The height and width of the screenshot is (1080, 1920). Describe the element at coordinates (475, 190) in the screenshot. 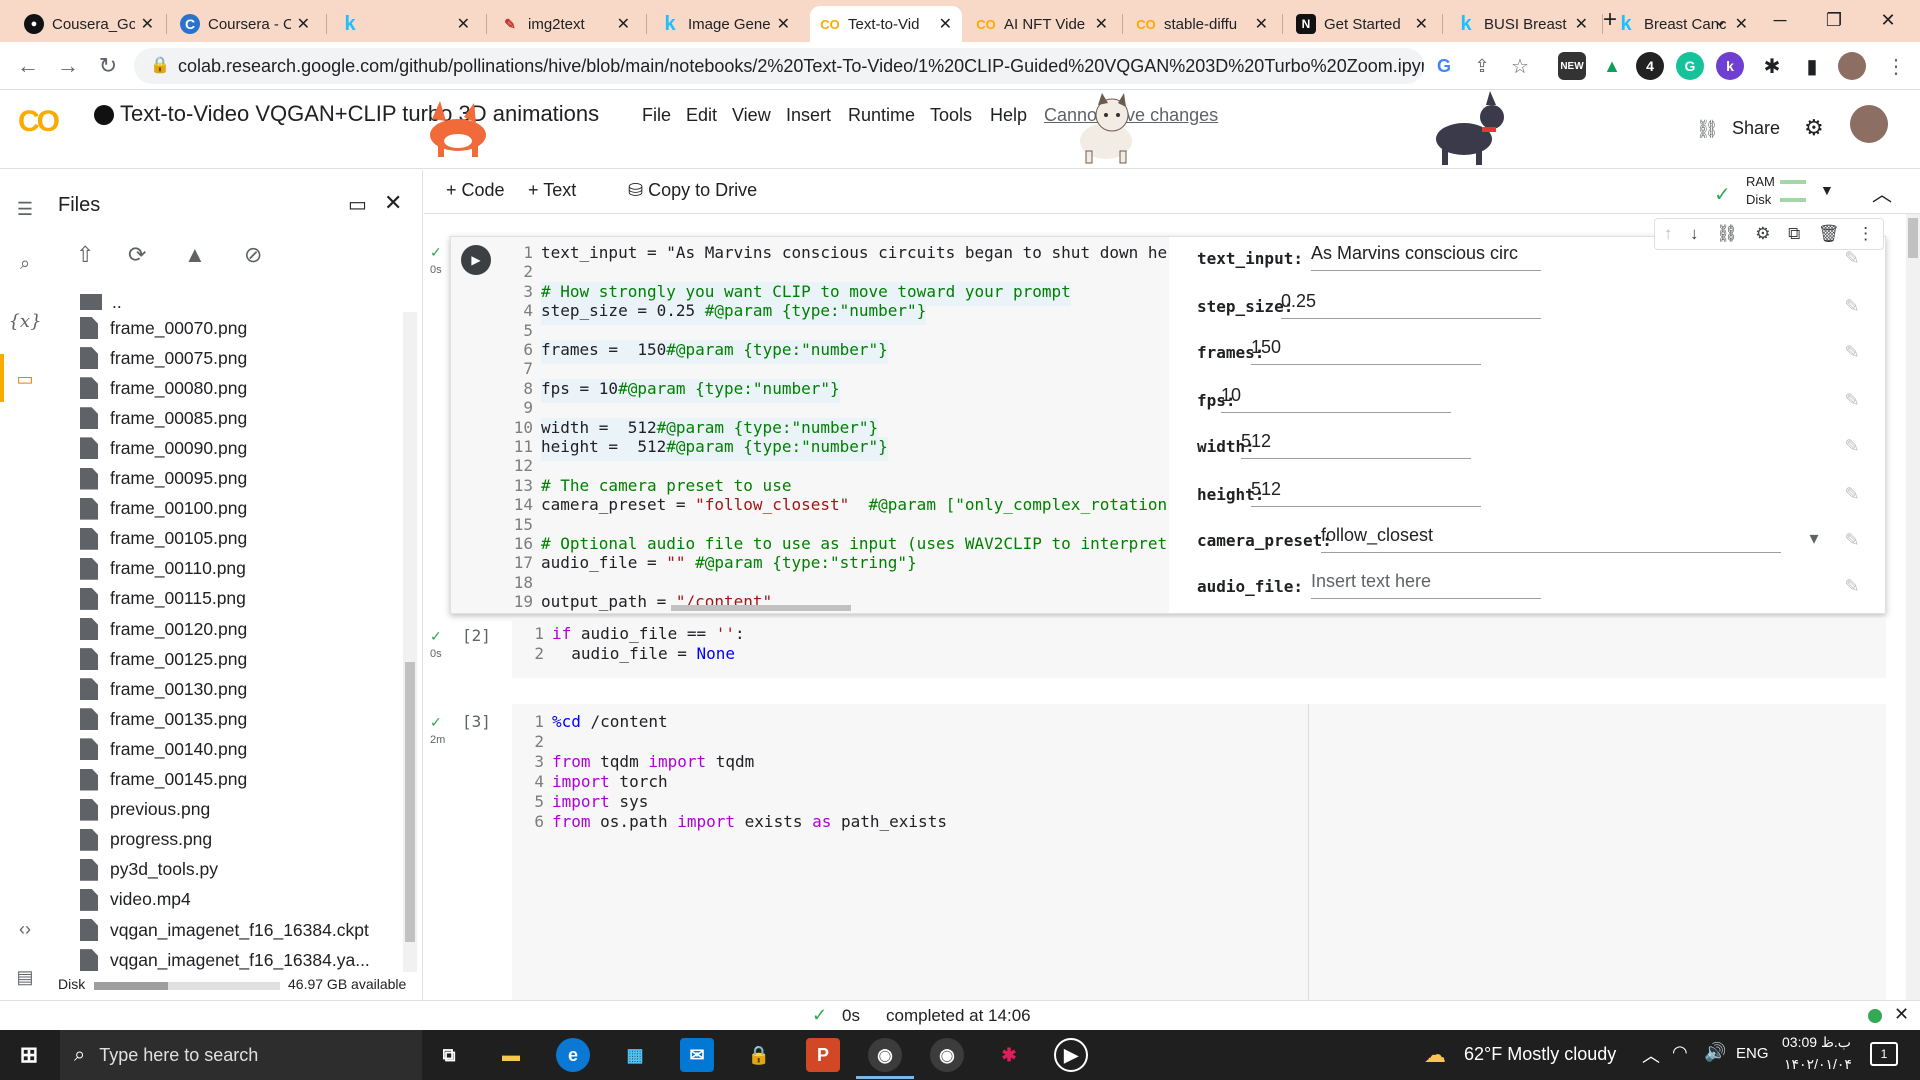

I see `add-code-button: + Code` at that location.